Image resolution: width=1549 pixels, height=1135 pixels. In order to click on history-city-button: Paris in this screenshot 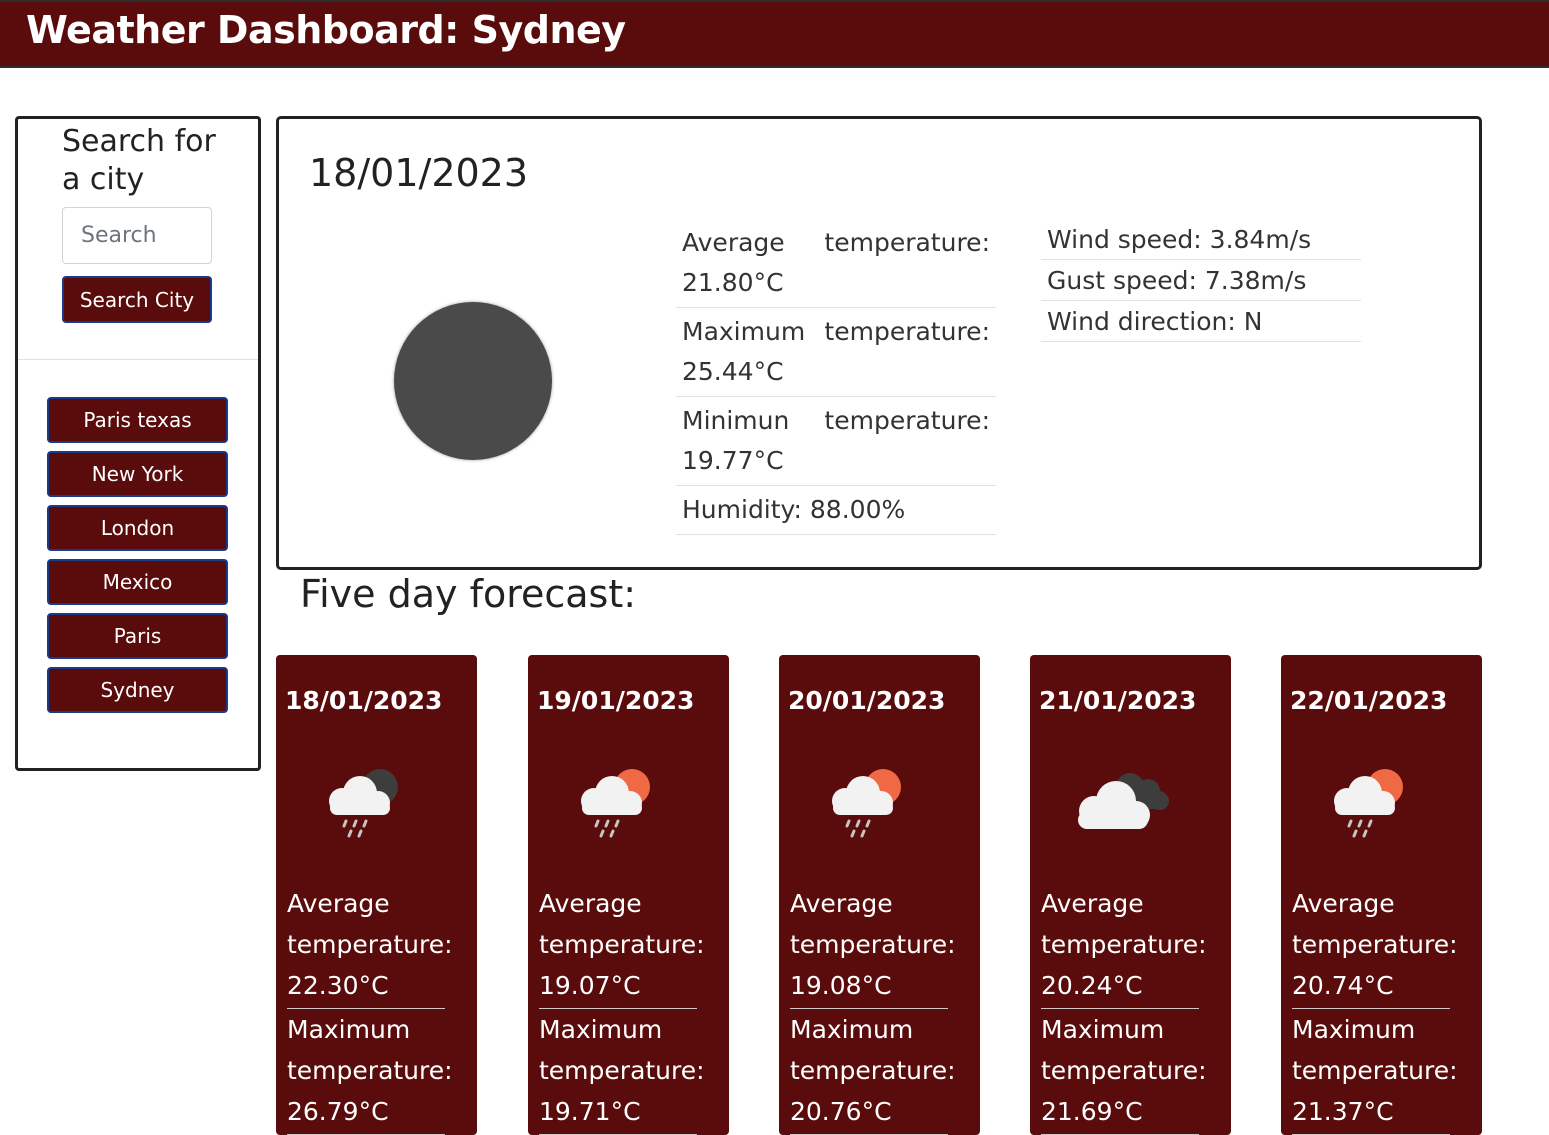, I will do `click(137, 636)`.